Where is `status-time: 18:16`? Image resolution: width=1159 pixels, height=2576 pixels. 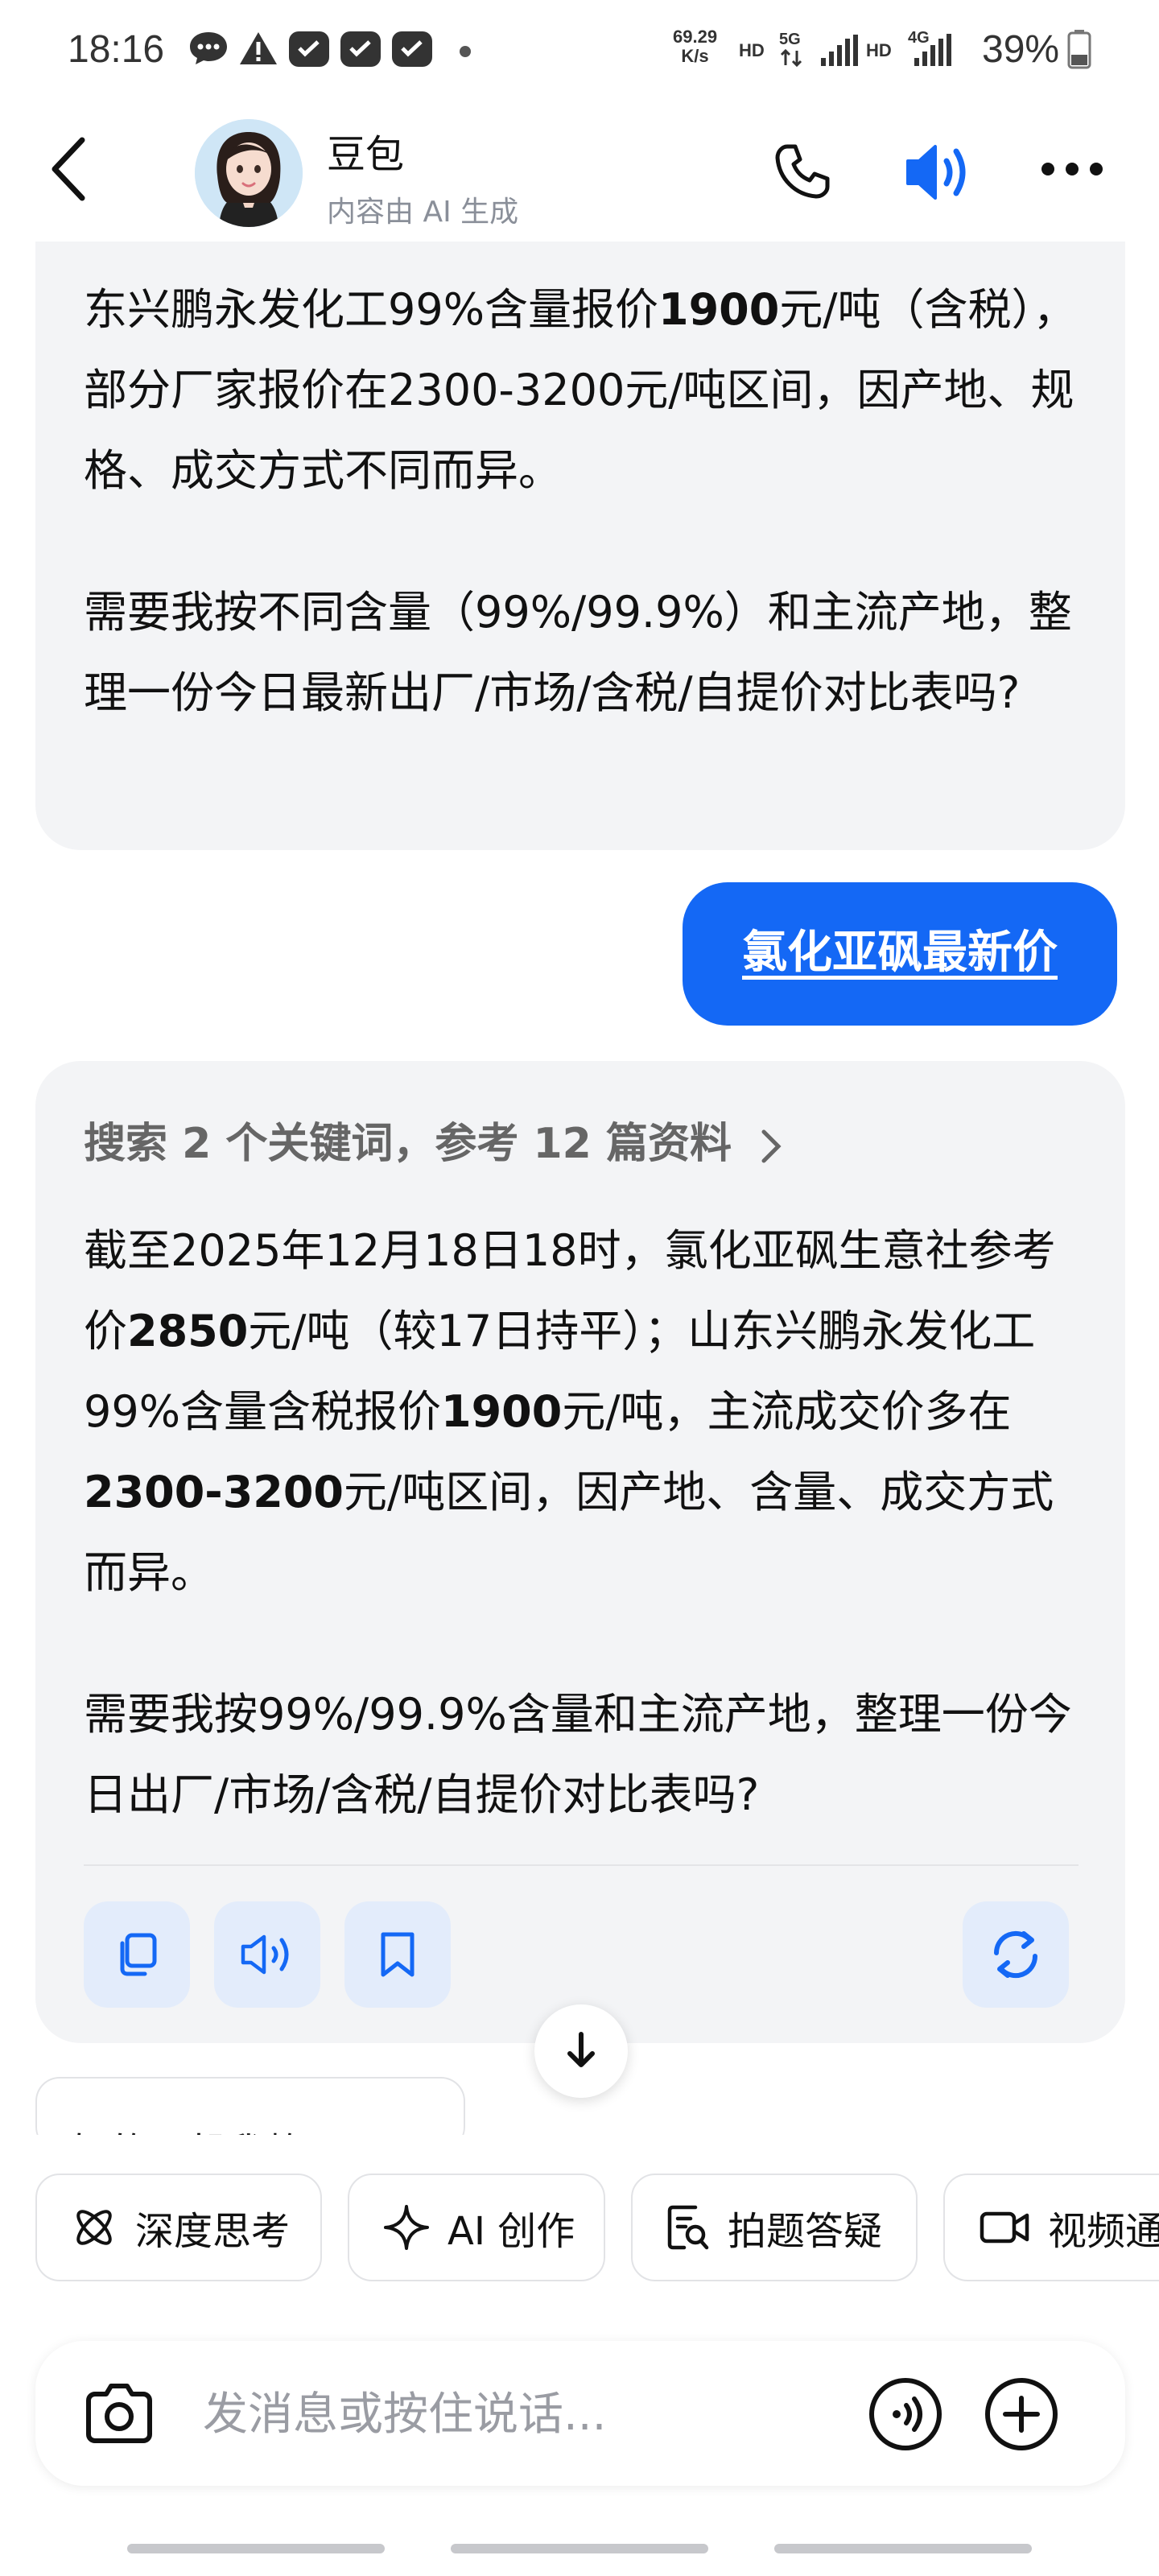 status-time: 18:16 is located at coordinates (116, 49).